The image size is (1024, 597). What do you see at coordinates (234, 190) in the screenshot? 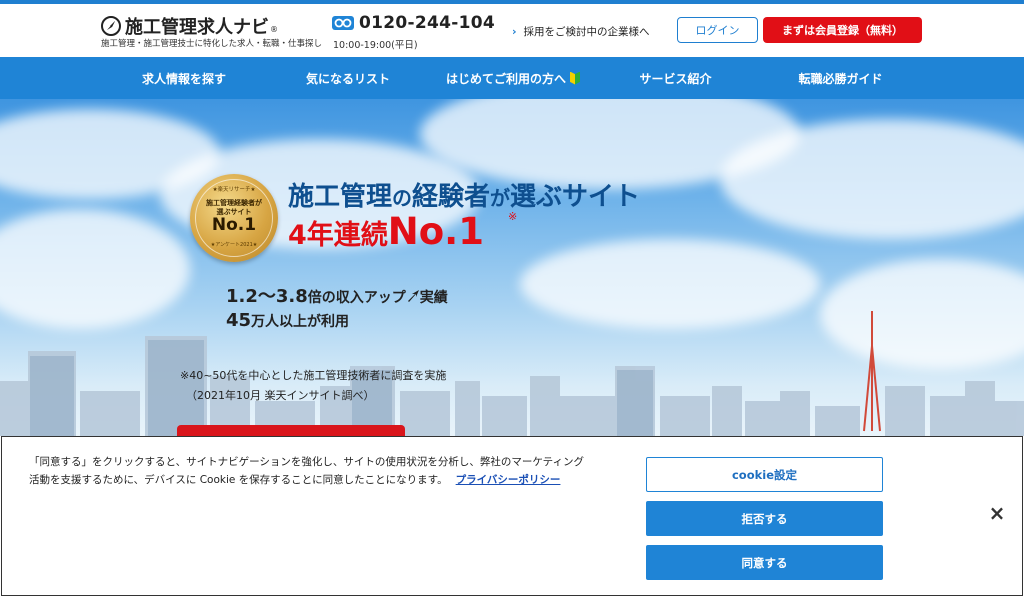
I see `badge-top-text: ★楽天リサーチ★` at bounding box center [234, 190].